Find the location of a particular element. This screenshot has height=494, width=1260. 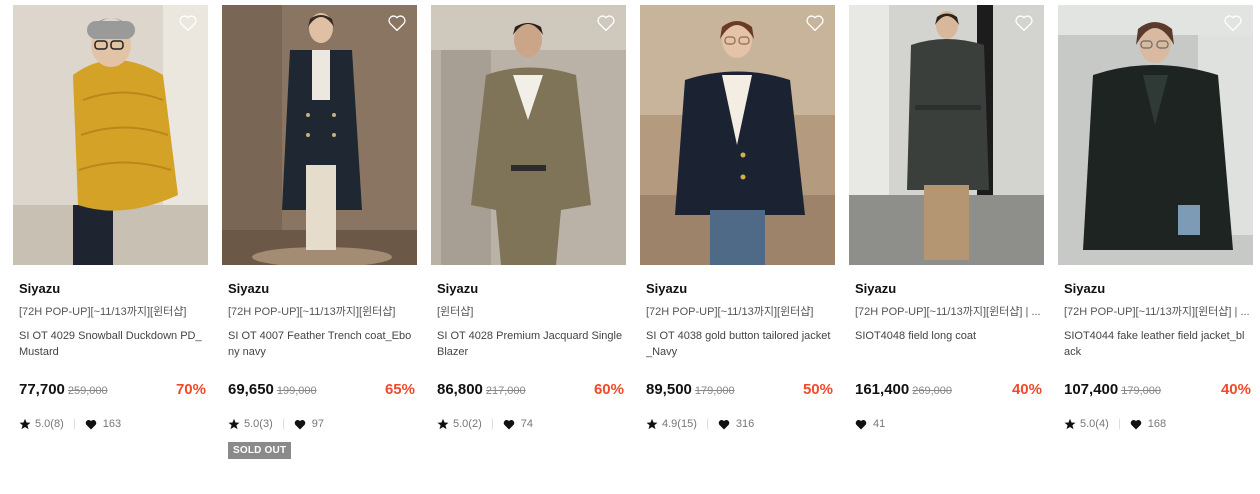

rating-value: 5.0(3) is located at coordinates (258, 424).